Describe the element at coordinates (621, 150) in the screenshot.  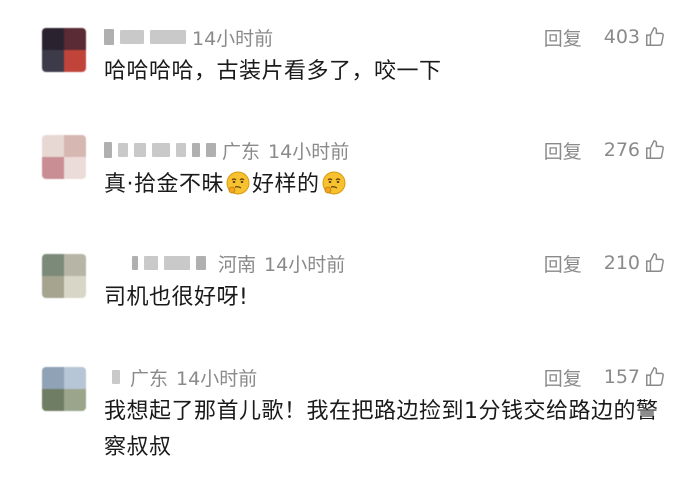
I see `like-count: 276` at that location.